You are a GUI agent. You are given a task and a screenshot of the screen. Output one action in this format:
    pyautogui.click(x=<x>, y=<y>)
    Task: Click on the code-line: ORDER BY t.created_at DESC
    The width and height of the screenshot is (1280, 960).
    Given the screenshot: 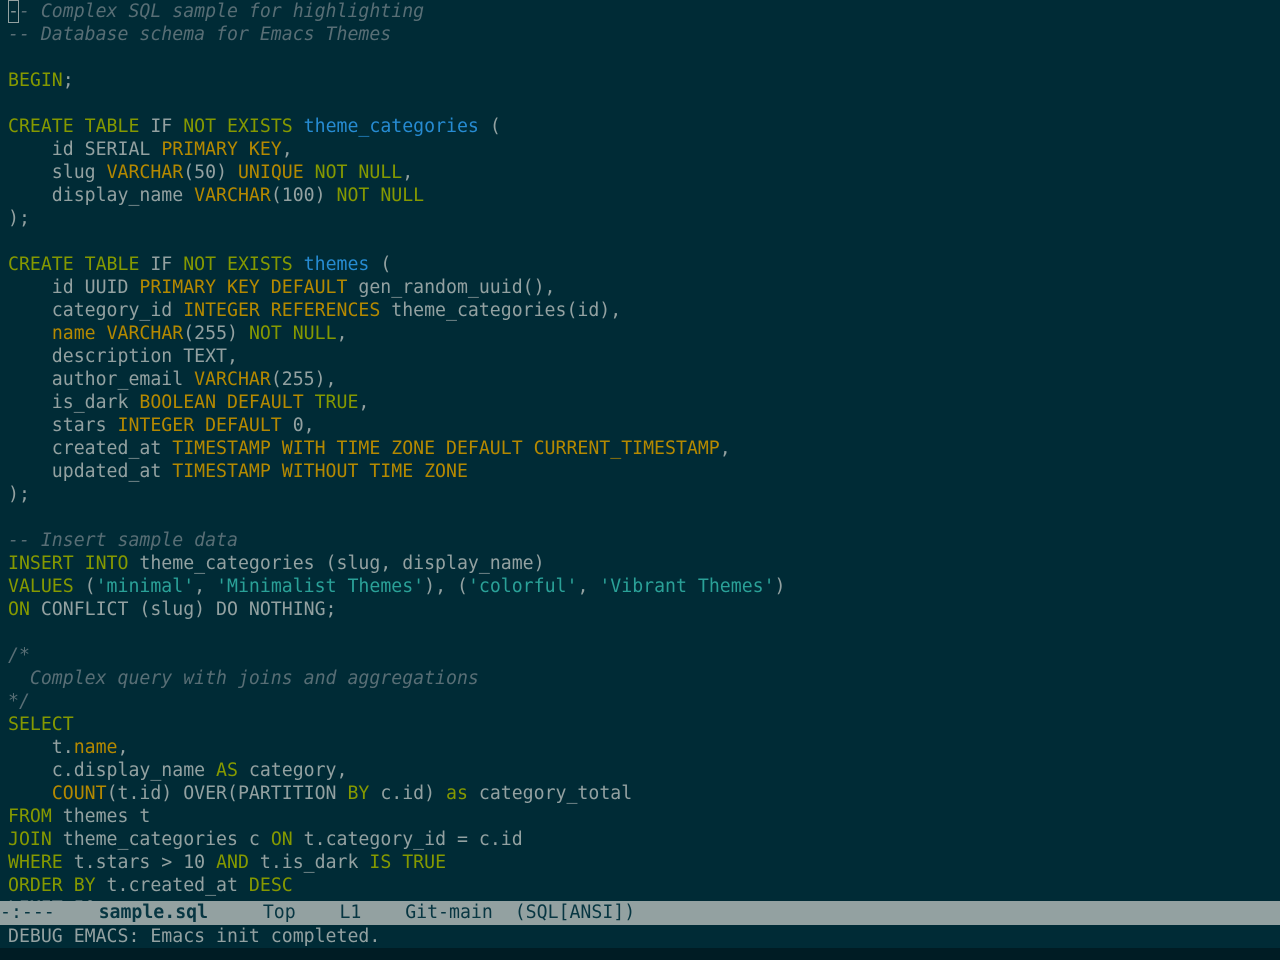 What is the action you would take?
    pyautogui.click(x=640, y=885)
    